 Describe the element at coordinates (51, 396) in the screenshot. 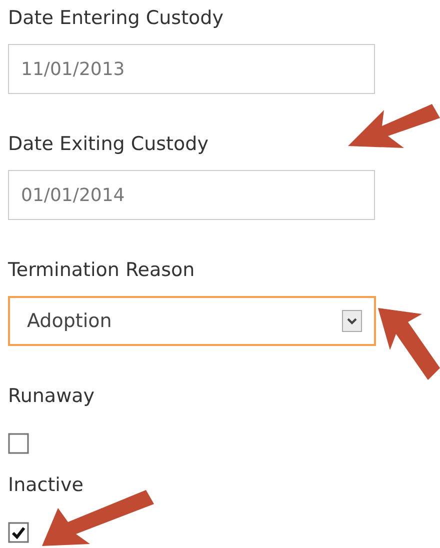

I see `checkbox-label: Runaway` at that location.